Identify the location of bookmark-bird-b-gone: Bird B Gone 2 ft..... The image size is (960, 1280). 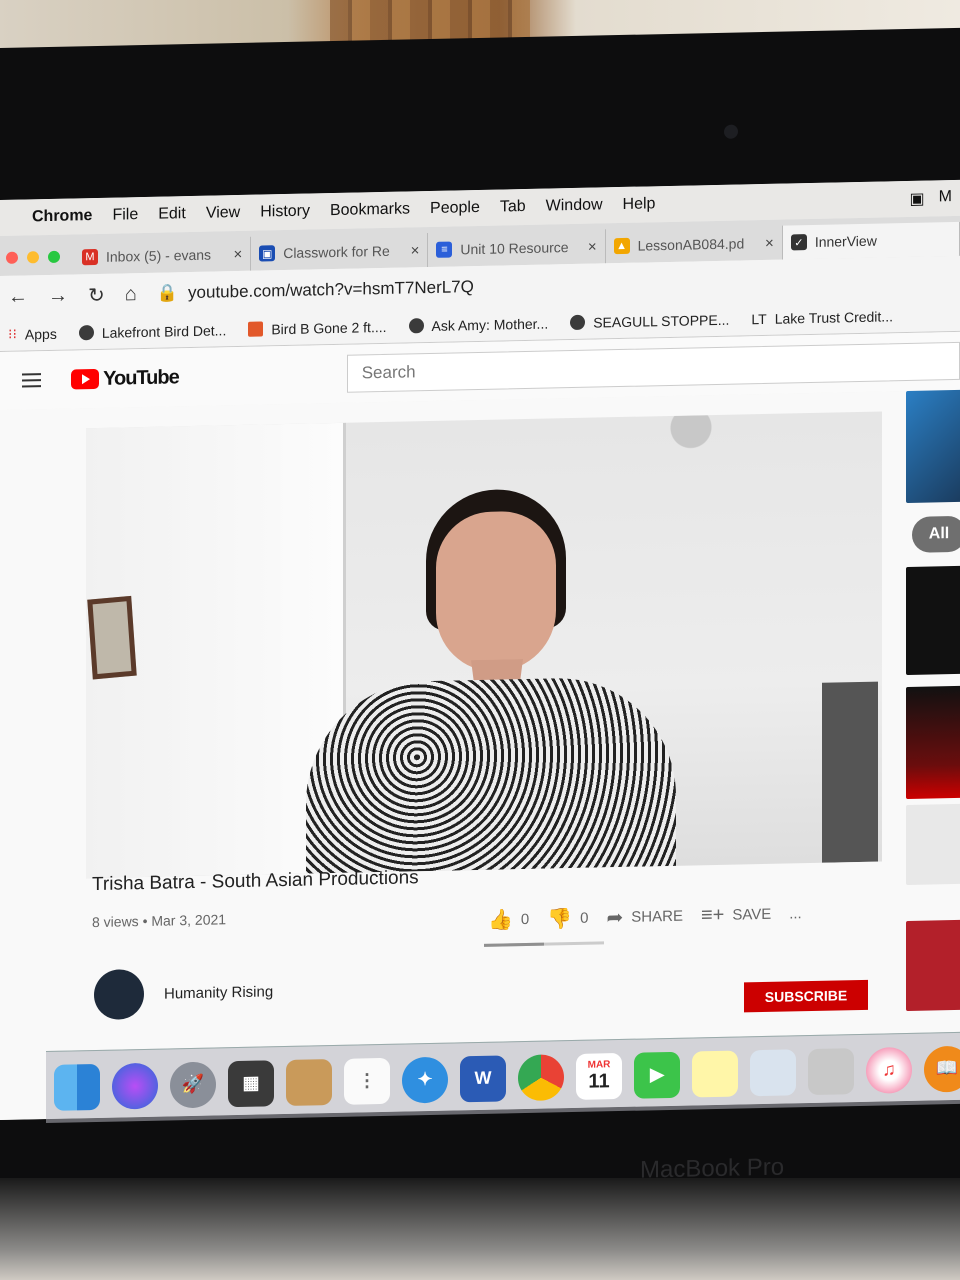
(317, 327).